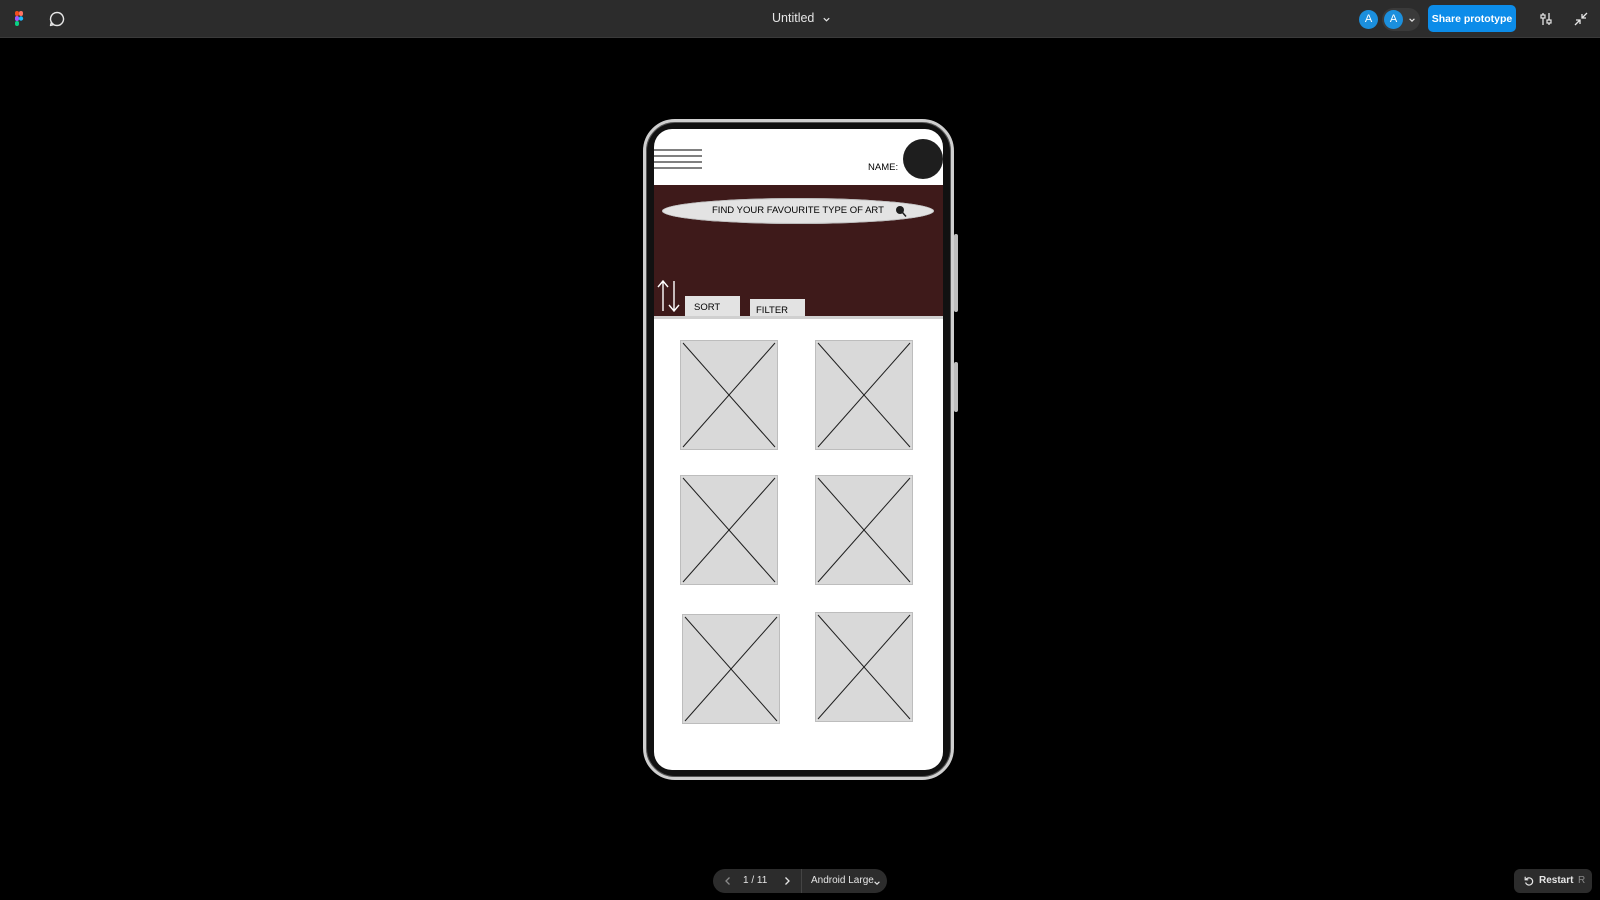 The width and height of the screenshot is (1600, 900). What do you see at coordinates (793, 18) in the screenshot?
I see `file-title: Untitled` at bounding box center [793, 18].